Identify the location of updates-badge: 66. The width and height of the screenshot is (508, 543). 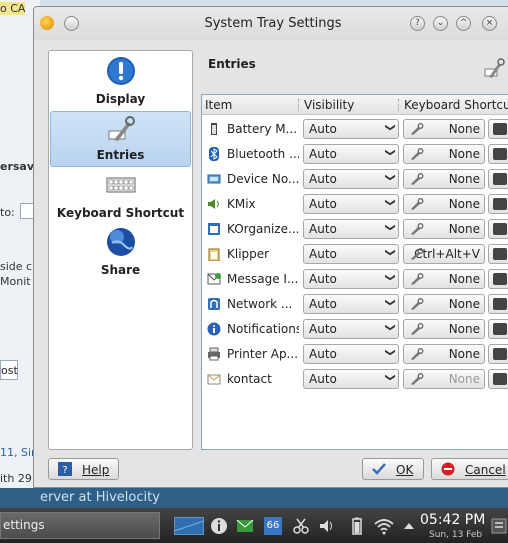
(273, 526).